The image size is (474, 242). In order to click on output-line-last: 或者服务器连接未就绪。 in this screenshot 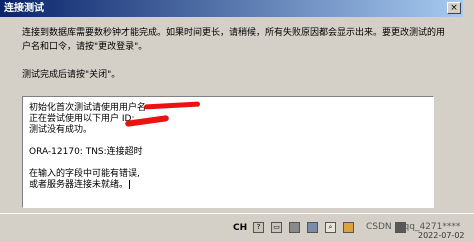, I will do `click(228, 185)`.